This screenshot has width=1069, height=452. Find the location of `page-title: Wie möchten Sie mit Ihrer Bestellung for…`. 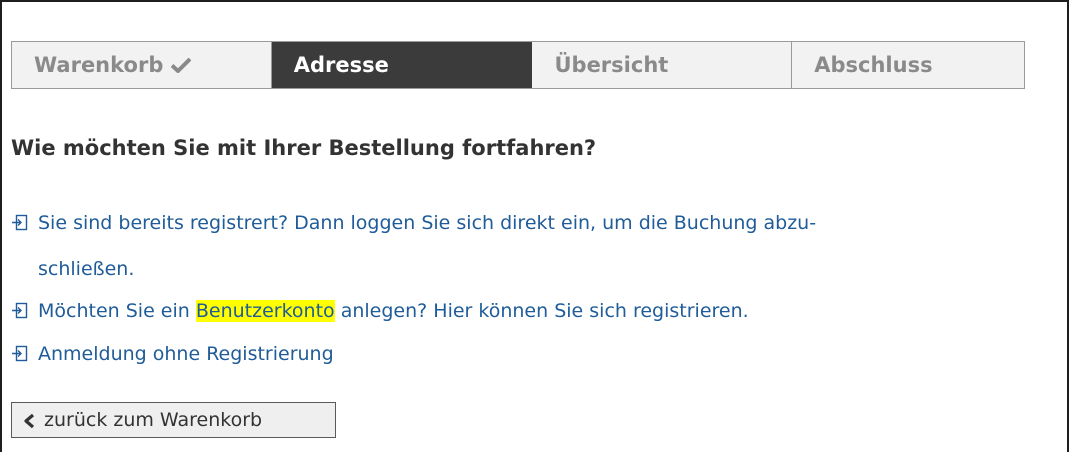

page-title: Wie möchten Sie mit Ihrer Bestellung for… is located at coordinates (304, 148).